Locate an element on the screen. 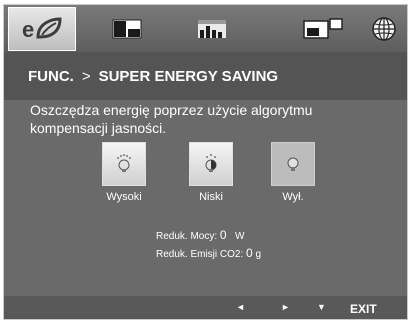 This screenshot has width=411, height=322. tab-color is located at coordinates (212, 29).